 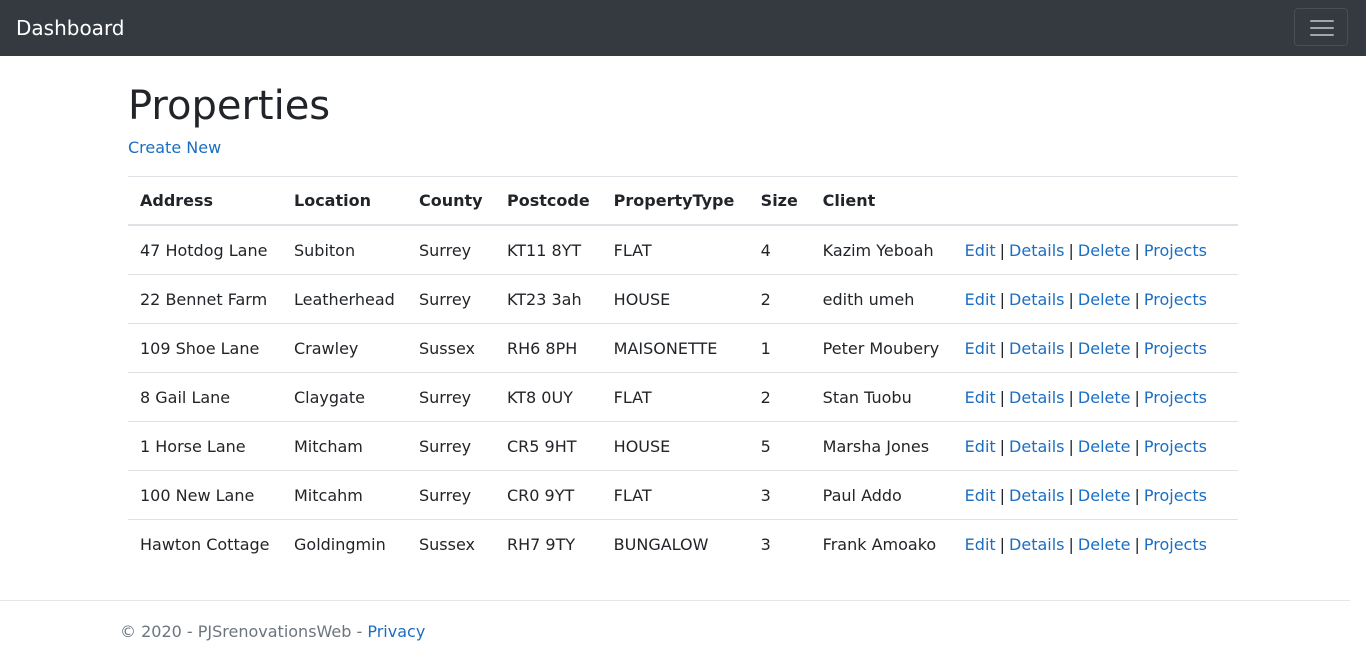 I want to click on cell-location: Crawley, so click(x=344, y=348).